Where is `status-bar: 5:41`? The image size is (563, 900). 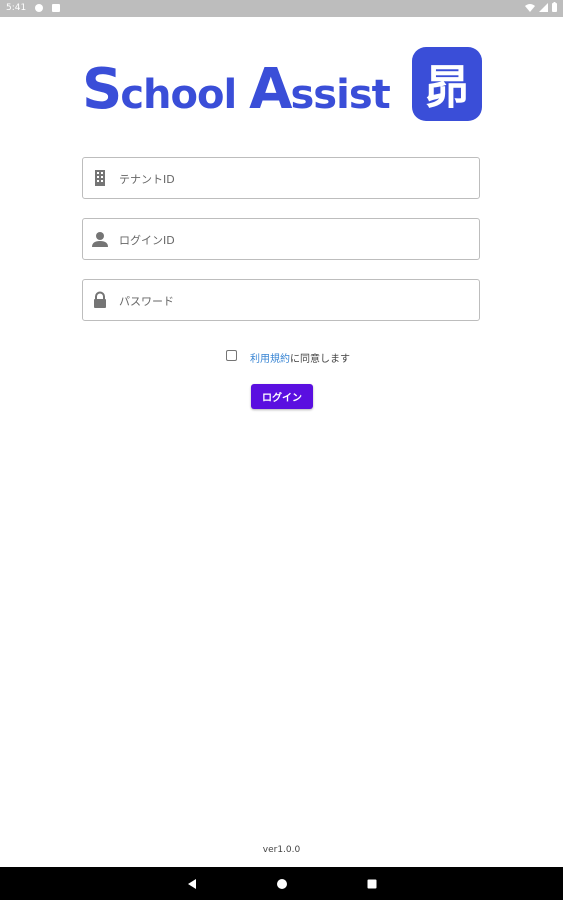
status-bar: 5:41 is located at coordinates (281, 8).